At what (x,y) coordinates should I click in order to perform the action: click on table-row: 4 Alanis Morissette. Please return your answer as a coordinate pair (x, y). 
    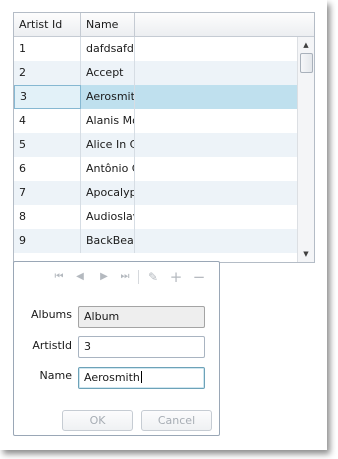
    Looking at the image, I should click on (156, 121).